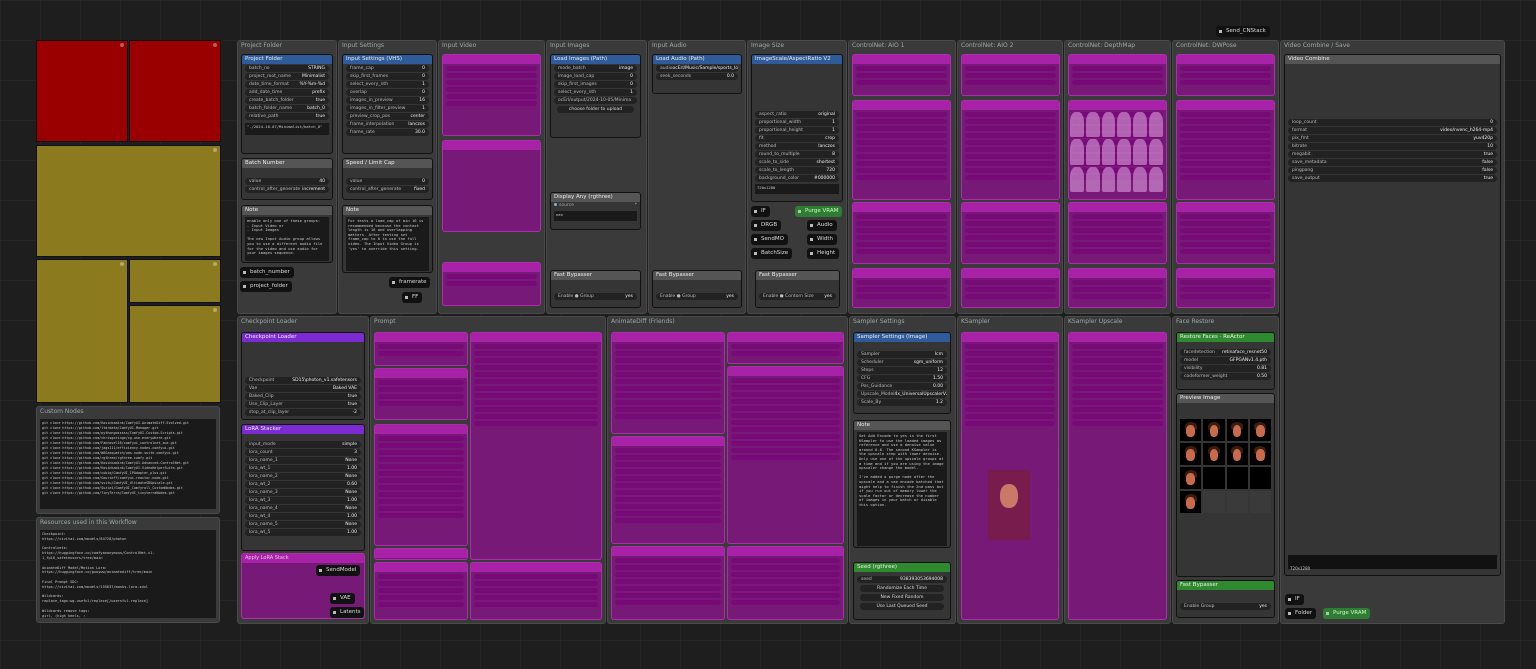 The height and width of the screenshot is (669, 1536). I want to click on widget-seek-seconds: seek_seconds 0.0, so click(697, 76).